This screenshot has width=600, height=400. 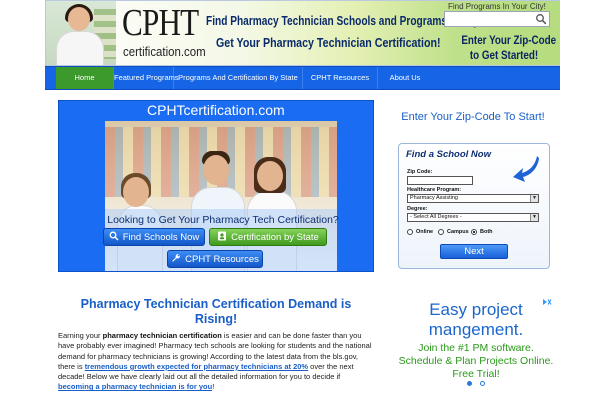 I want to click on nav-item-featured-programs: Featured Programs, so click(x=146, y=78).